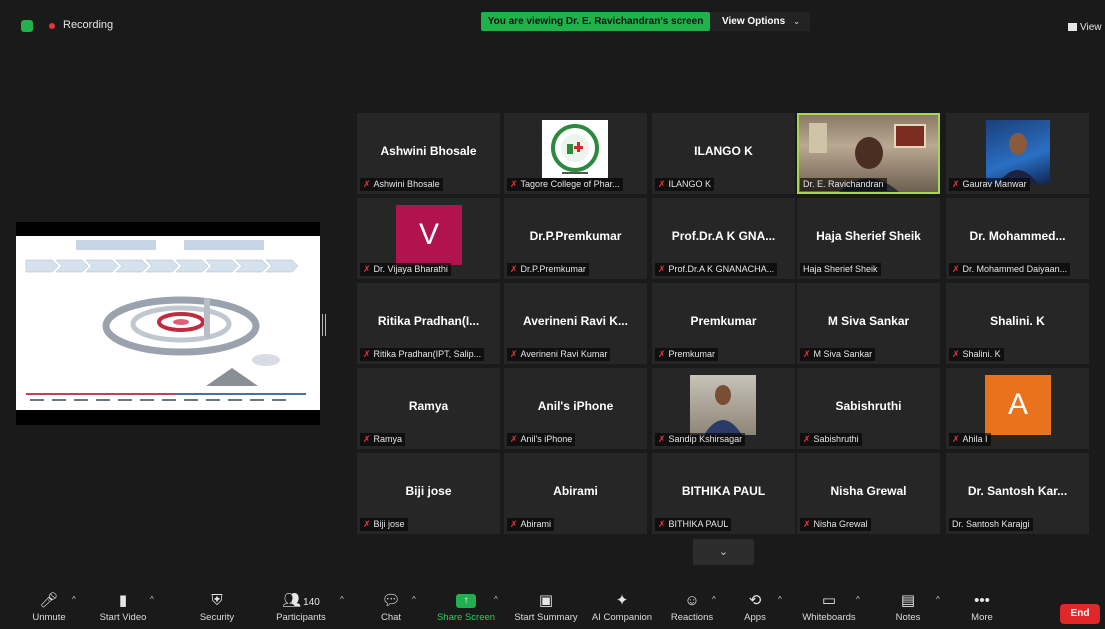 The height and width of the screenshot is (629, 1105). Describe the element at coordinates (428, 493) in the screenshot. I see `participant-tile: Biji jose ✗ Biji jose` at that location.